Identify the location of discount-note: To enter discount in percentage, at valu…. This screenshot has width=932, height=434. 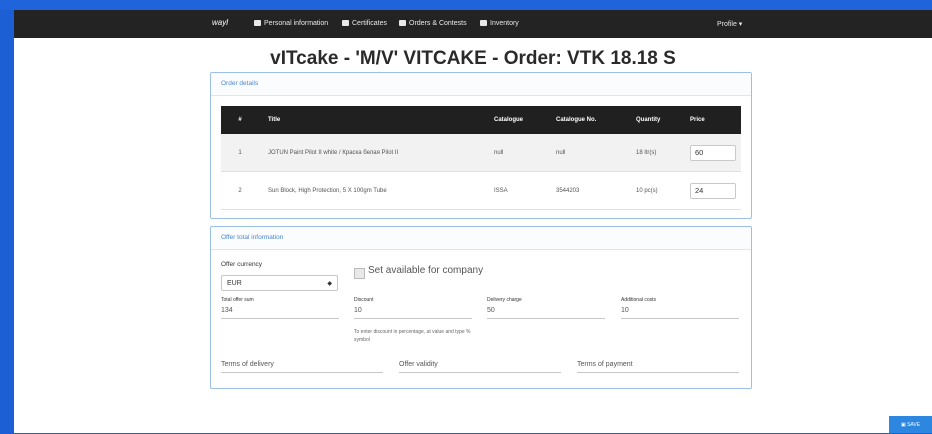
(412, 336).